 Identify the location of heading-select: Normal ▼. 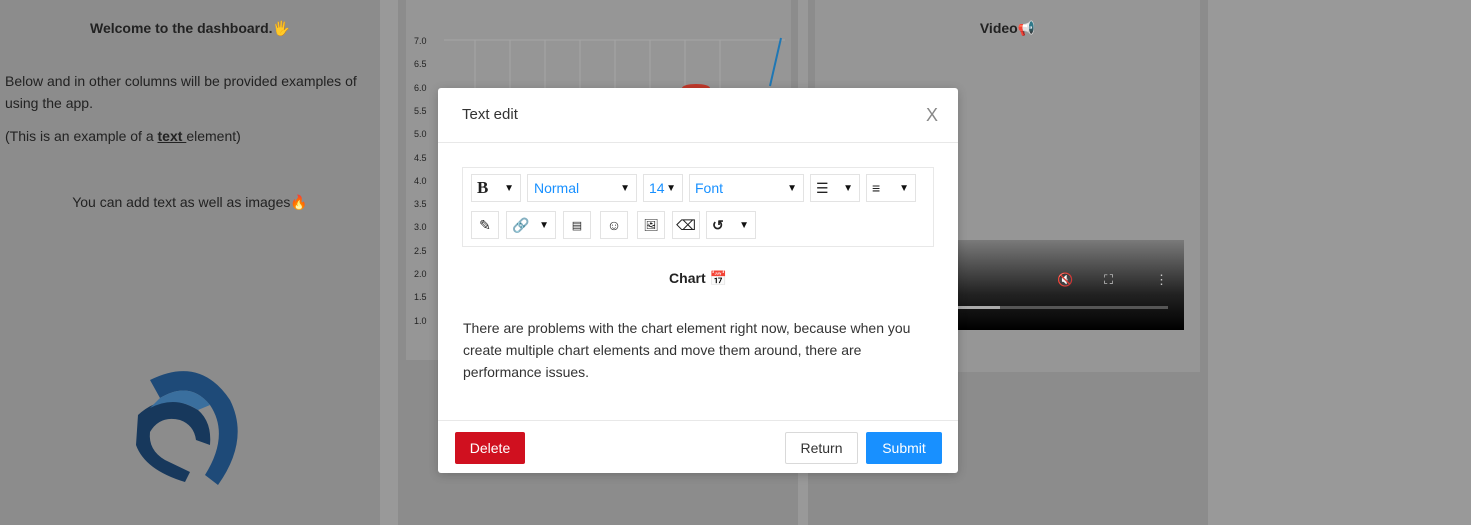
(582, 188).